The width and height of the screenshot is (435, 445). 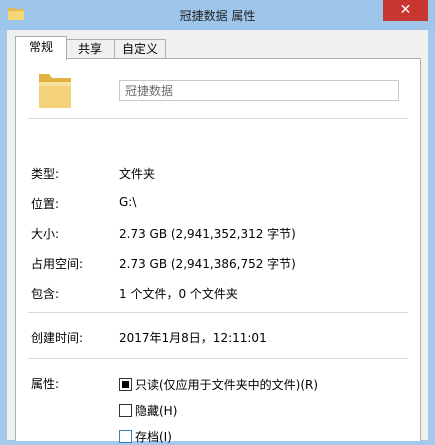 What do you see at coordinates (125, 410) in the screenshot?
I see `hidden-checkbox` at bounding box center [125, 410].